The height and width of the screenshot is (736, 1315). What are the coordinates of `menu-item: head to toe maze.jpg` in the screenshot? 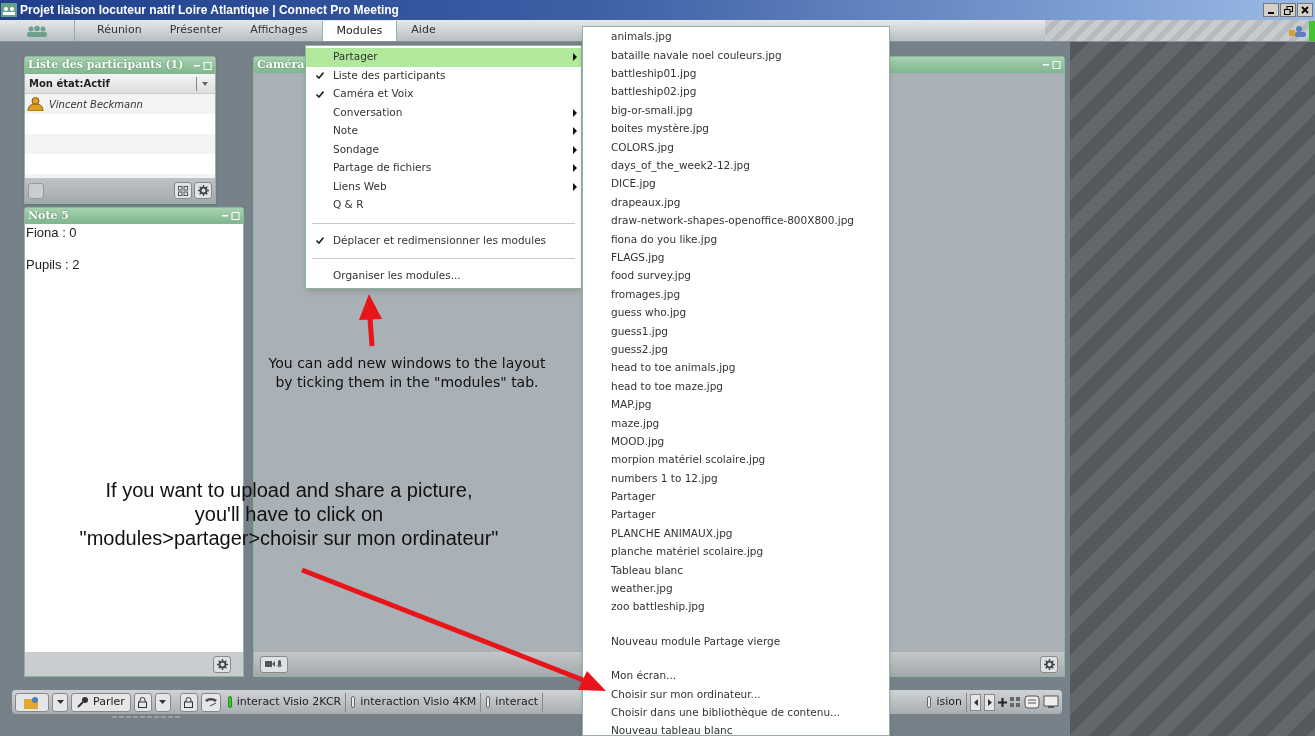 It's located at (736, 386).